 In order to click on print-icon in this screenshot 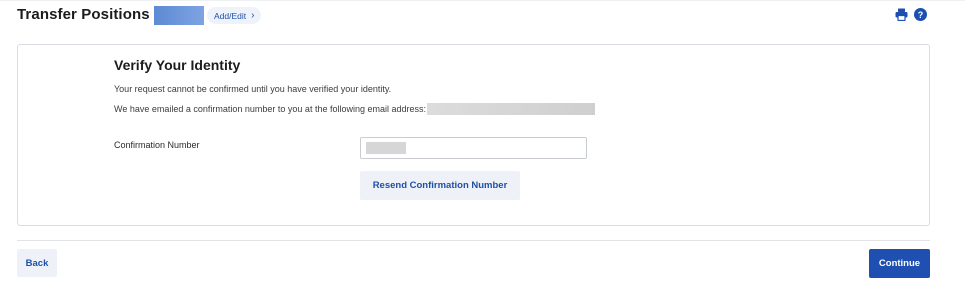, I will do `click(901, 14)`.